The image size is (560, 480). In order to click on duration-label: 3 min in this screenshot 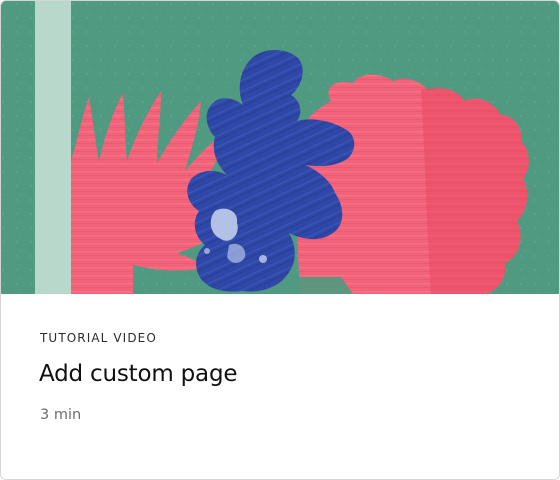, I will do `click(61, 415)`.